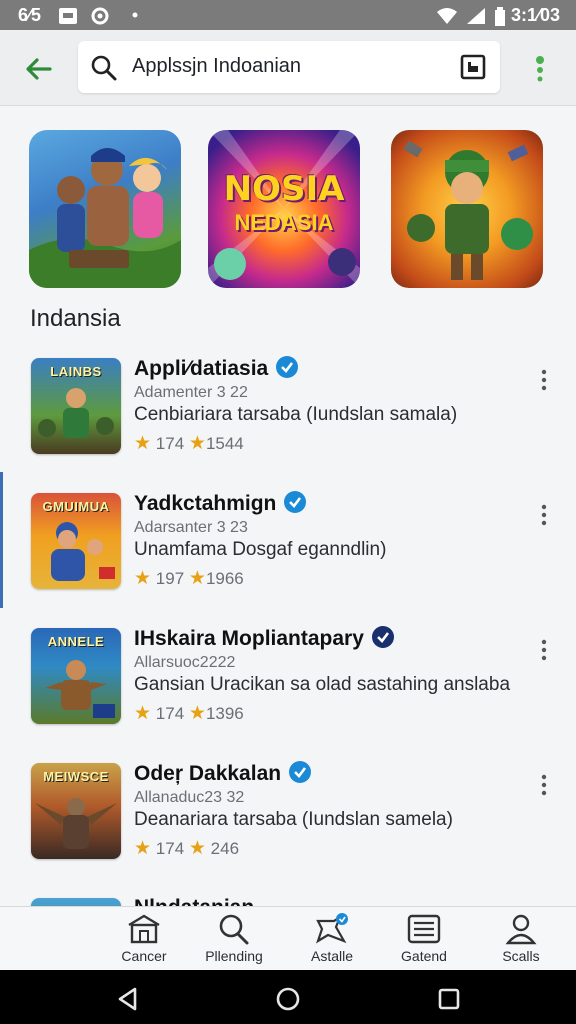 The image size is (576, 1024). Describe the element at coordinates (500, 16) in the screenshot. I see `battery-icon` at that location.